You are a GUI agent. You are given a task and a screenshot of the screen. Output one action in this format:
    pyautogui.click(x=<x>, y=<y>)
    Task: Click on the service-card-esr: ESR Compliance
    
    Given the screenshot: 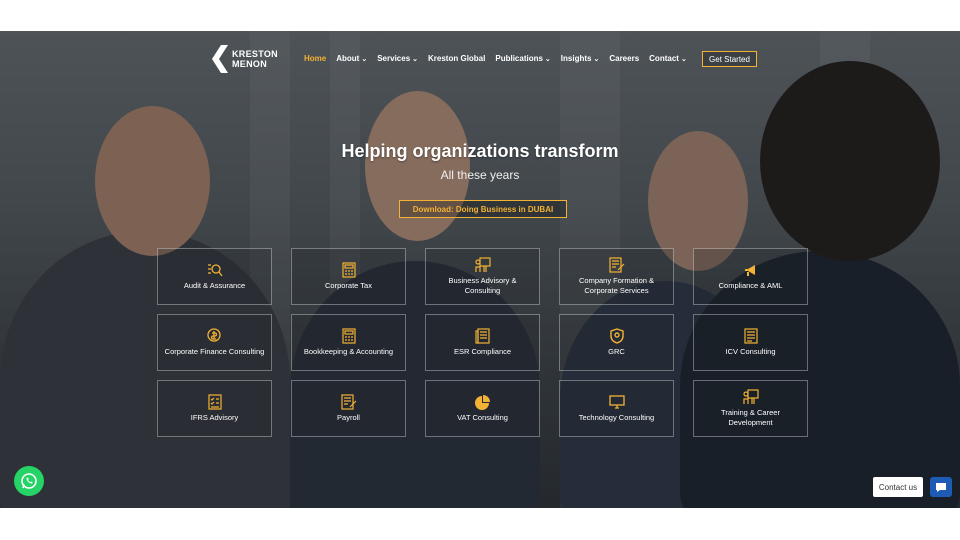 What is the action you would take?
    pyautogui.click(x=482, y=342)
    